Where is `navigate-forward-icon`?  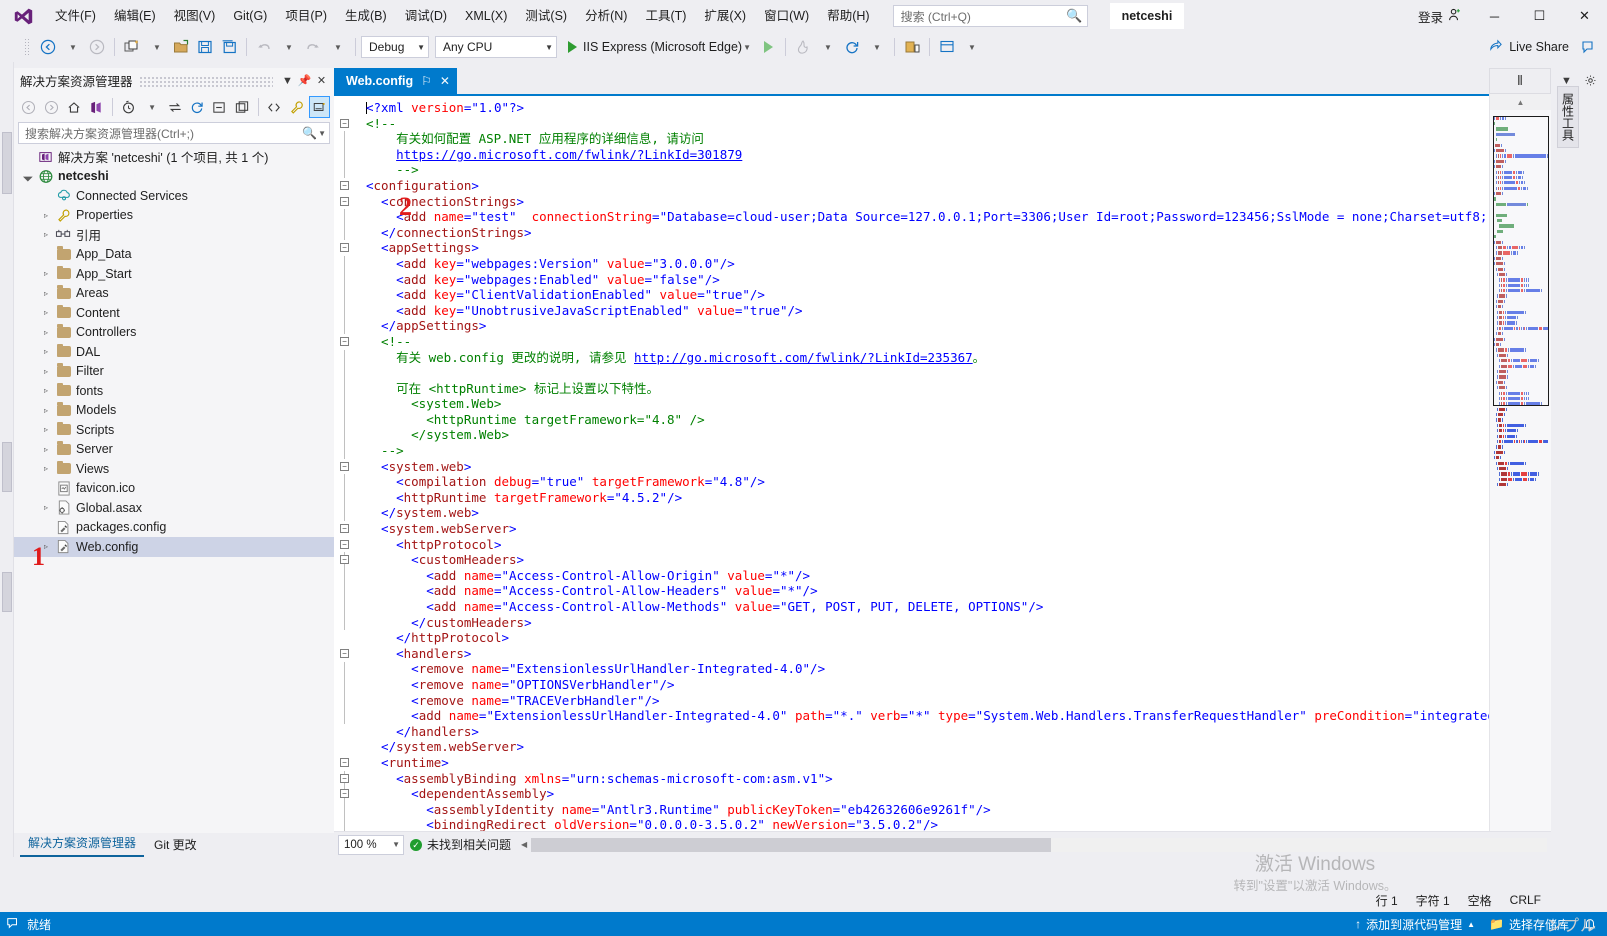
navigate-forward-icon is located at coordinates (97, 47).